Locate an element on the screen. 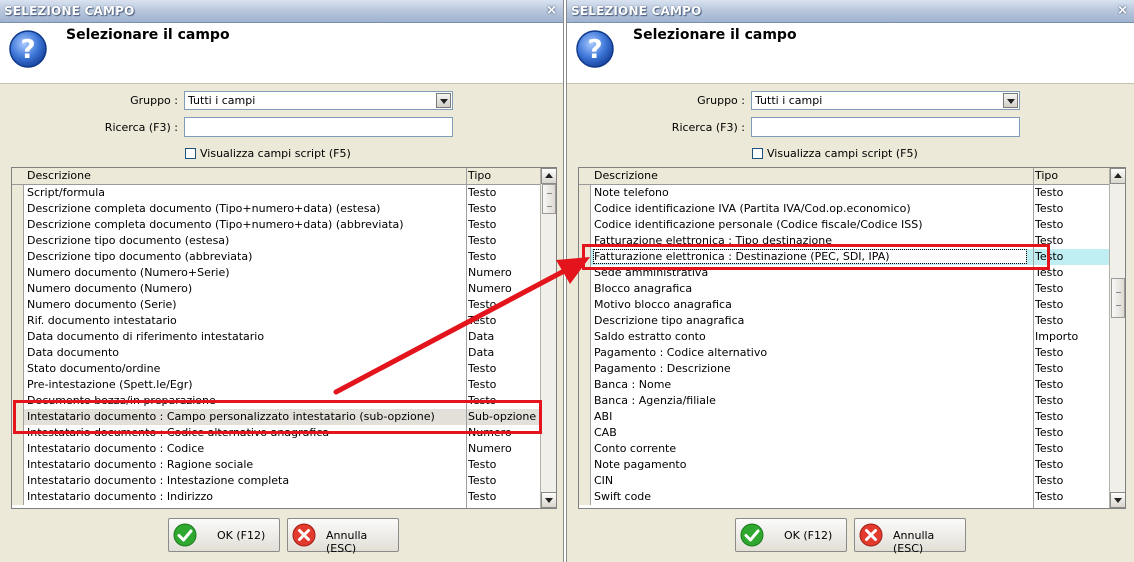 The height and width of the screenshot is (562, 1134). table-row: Numero documento (Serie) Testo is located at coordinates (276, 305).